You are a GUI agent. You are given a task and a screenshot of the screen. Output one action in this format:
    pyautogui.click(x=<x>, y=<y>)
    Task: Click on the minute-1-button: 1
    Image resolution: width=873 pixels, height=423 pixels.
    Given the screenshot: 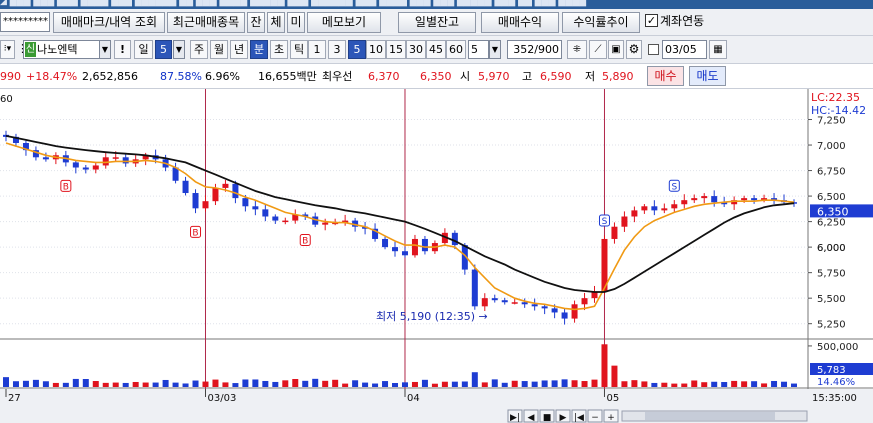 What is the action you would take?
    pyautogui.click(x=317, y=49)
    